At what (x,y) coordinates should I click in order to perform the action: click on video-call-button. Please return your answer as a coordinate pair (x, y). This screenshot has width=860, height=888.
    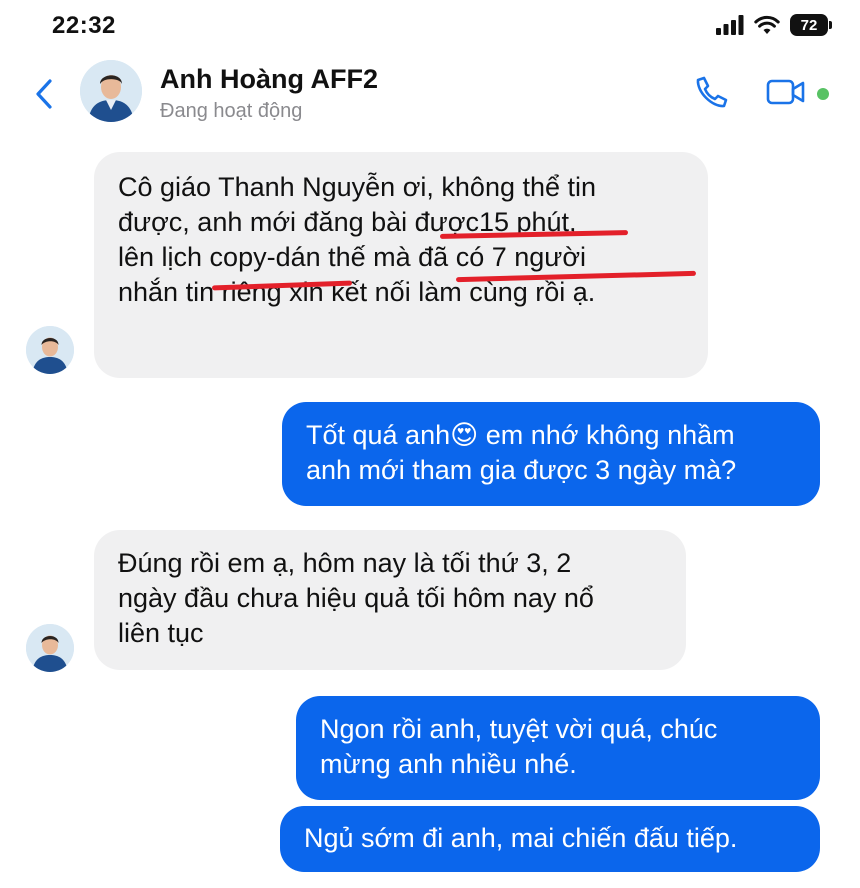
    Looking at the image, I should click on (786, 92).